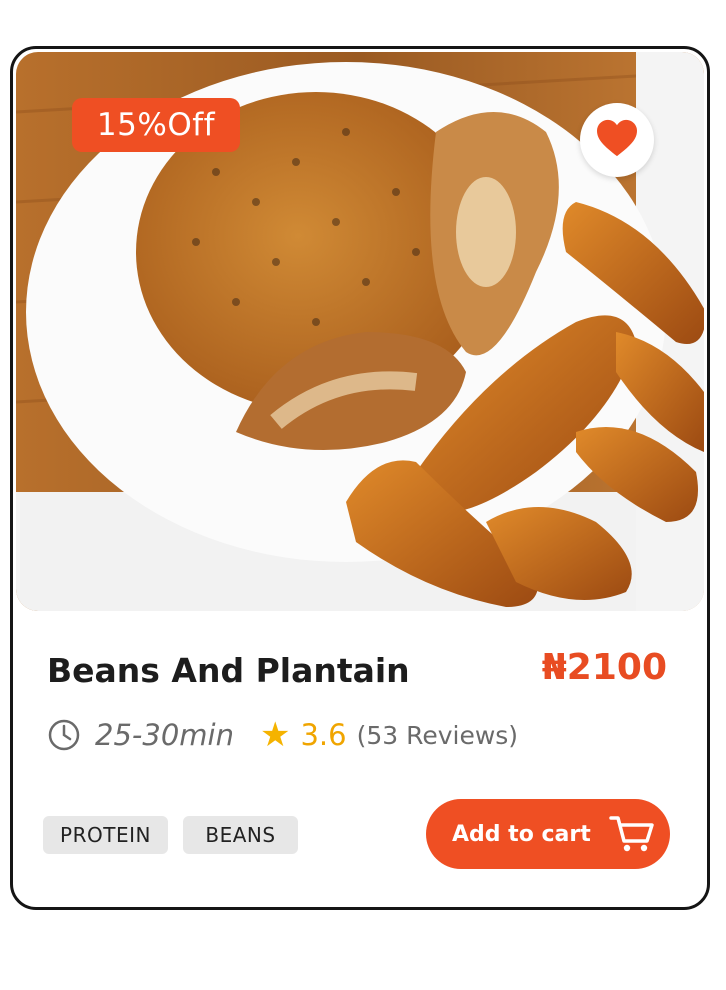 The image size is (726, 990). Describe the element at coordinates (323, 735) in the screenshot. I see `rating-value: 3.6` at that location.